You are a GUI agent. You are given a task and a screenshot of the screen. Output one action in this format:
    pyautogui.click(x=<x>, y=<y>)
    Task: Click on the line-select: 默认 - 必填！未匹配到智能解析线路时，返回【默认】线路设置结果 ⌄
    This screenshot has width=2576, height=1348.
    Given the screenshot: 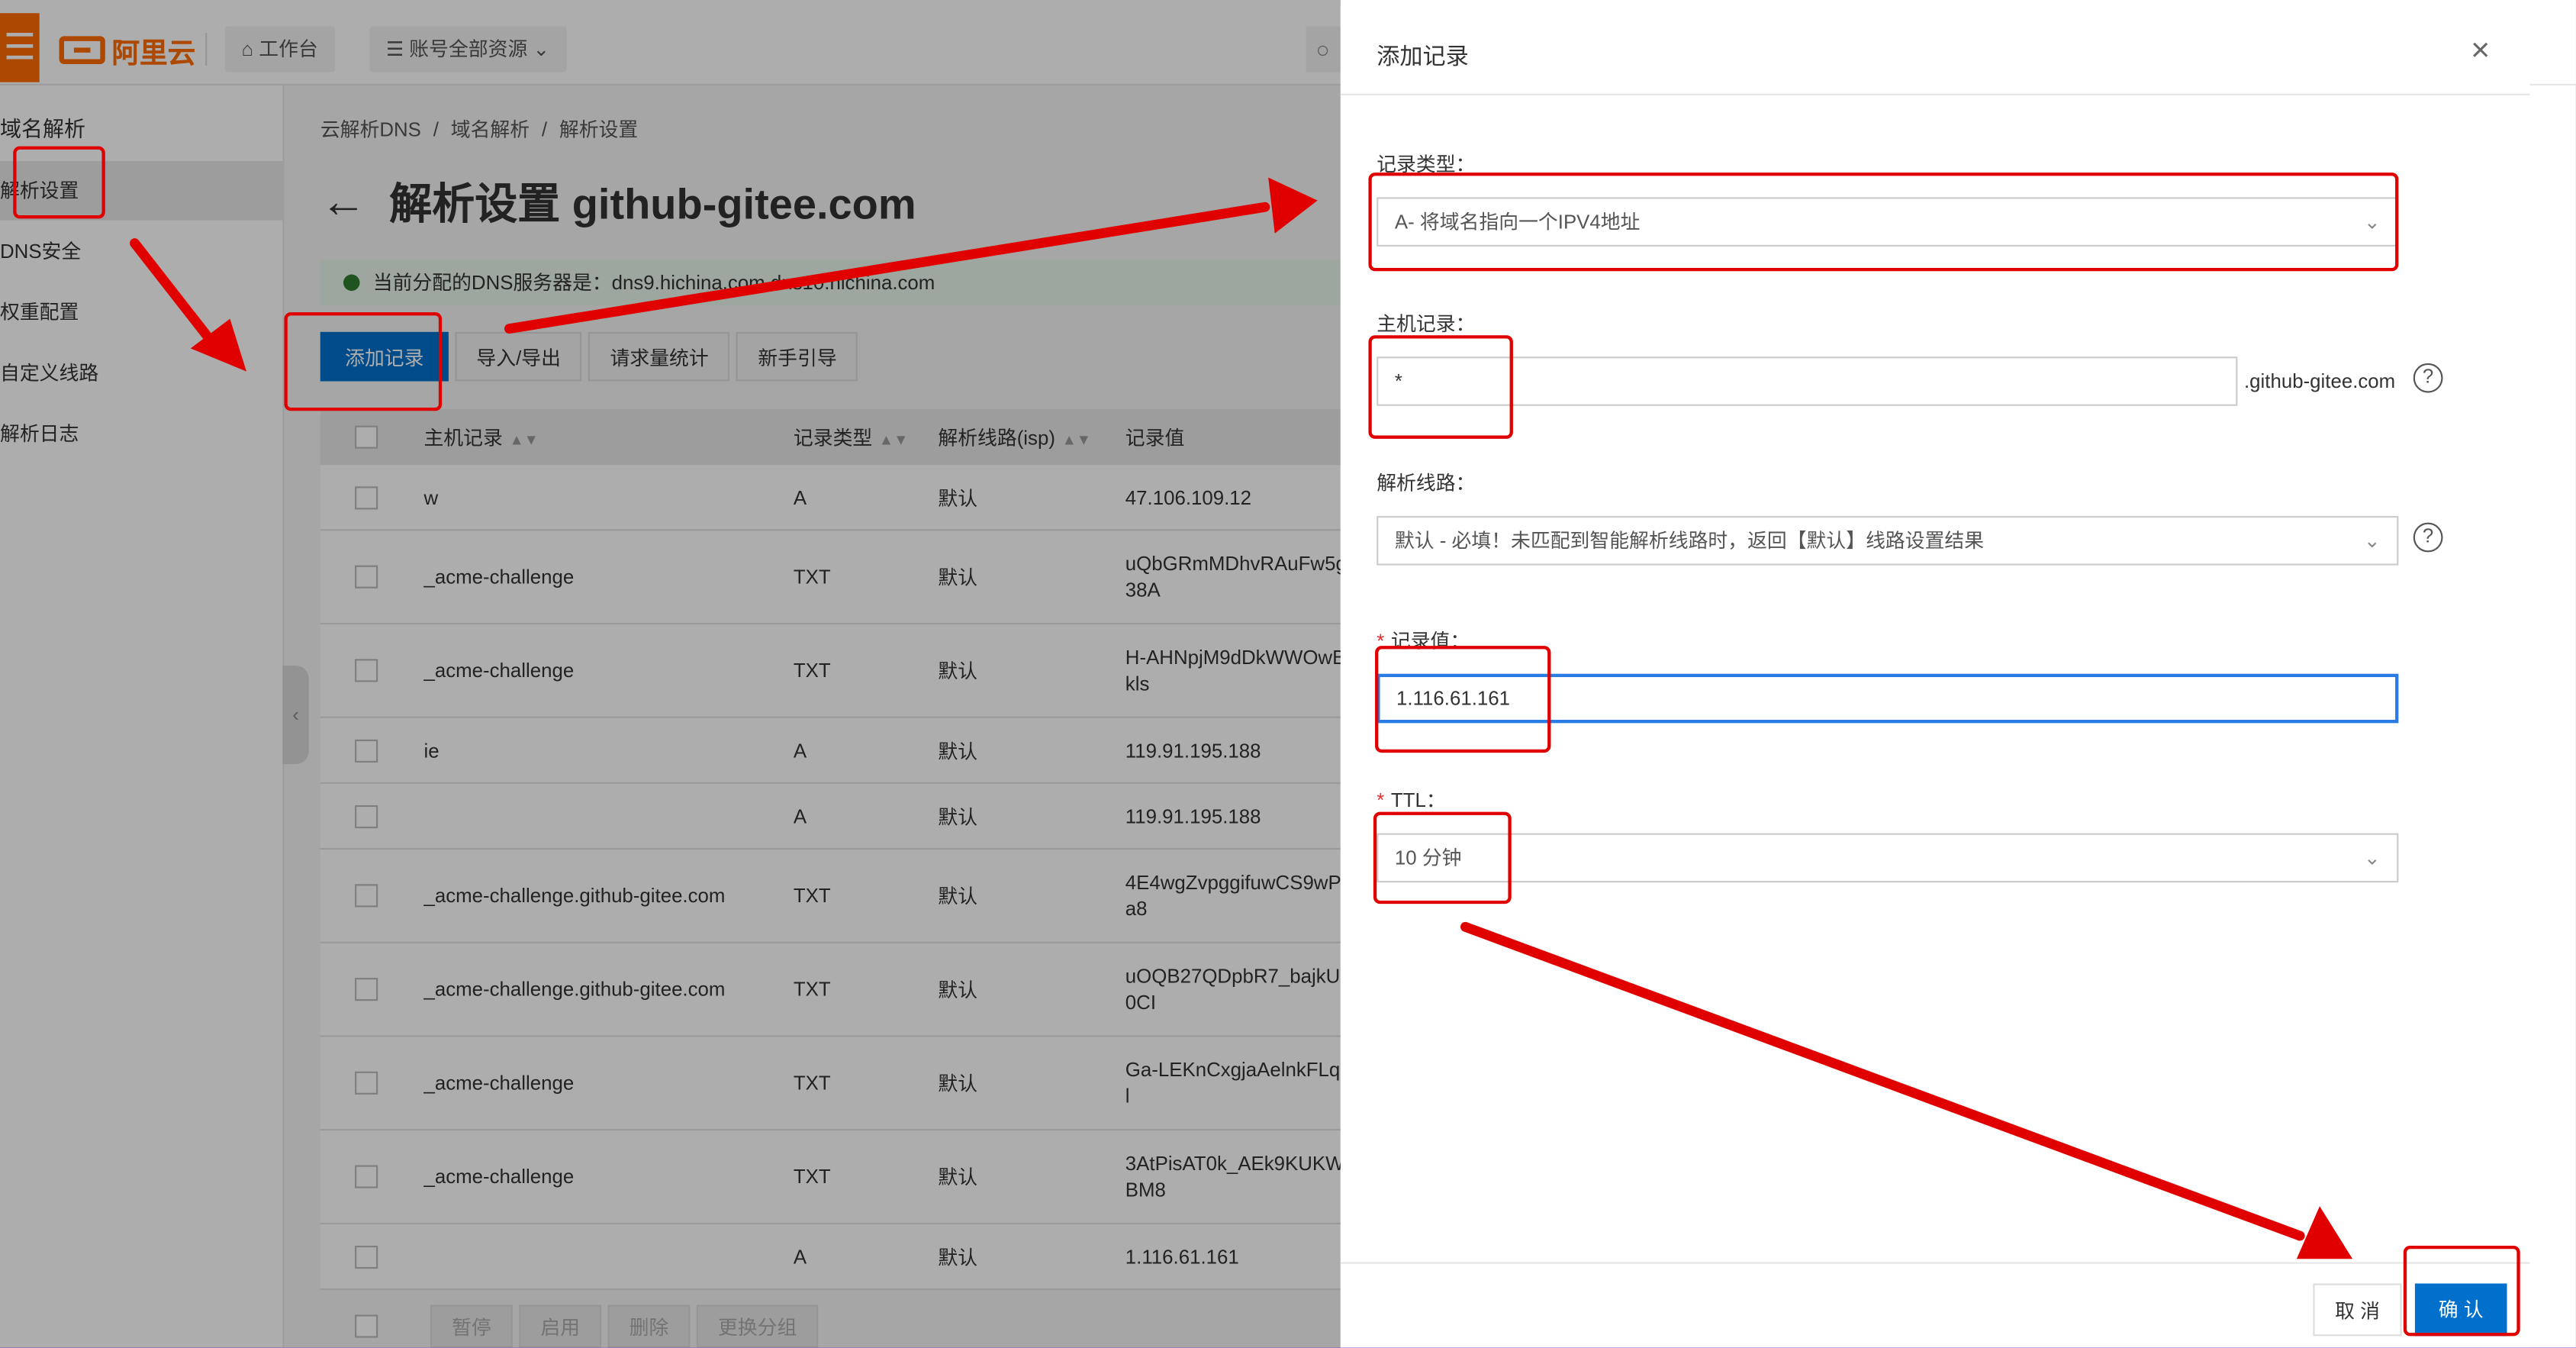 What is the action you would take?
    pyautogui.click(x=1888, y=541)
    